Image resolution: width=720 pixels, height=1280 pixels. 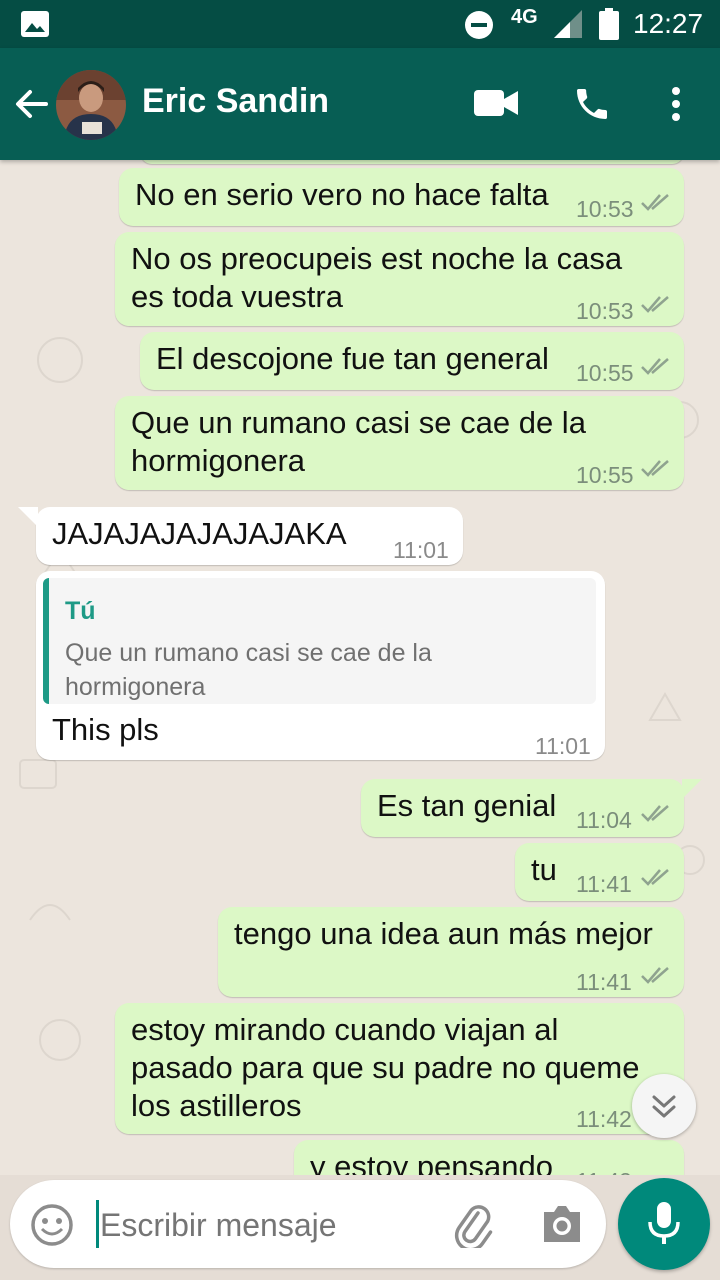 I want to click on message-text: y estoy pensando, so click(x=432, y=1162).